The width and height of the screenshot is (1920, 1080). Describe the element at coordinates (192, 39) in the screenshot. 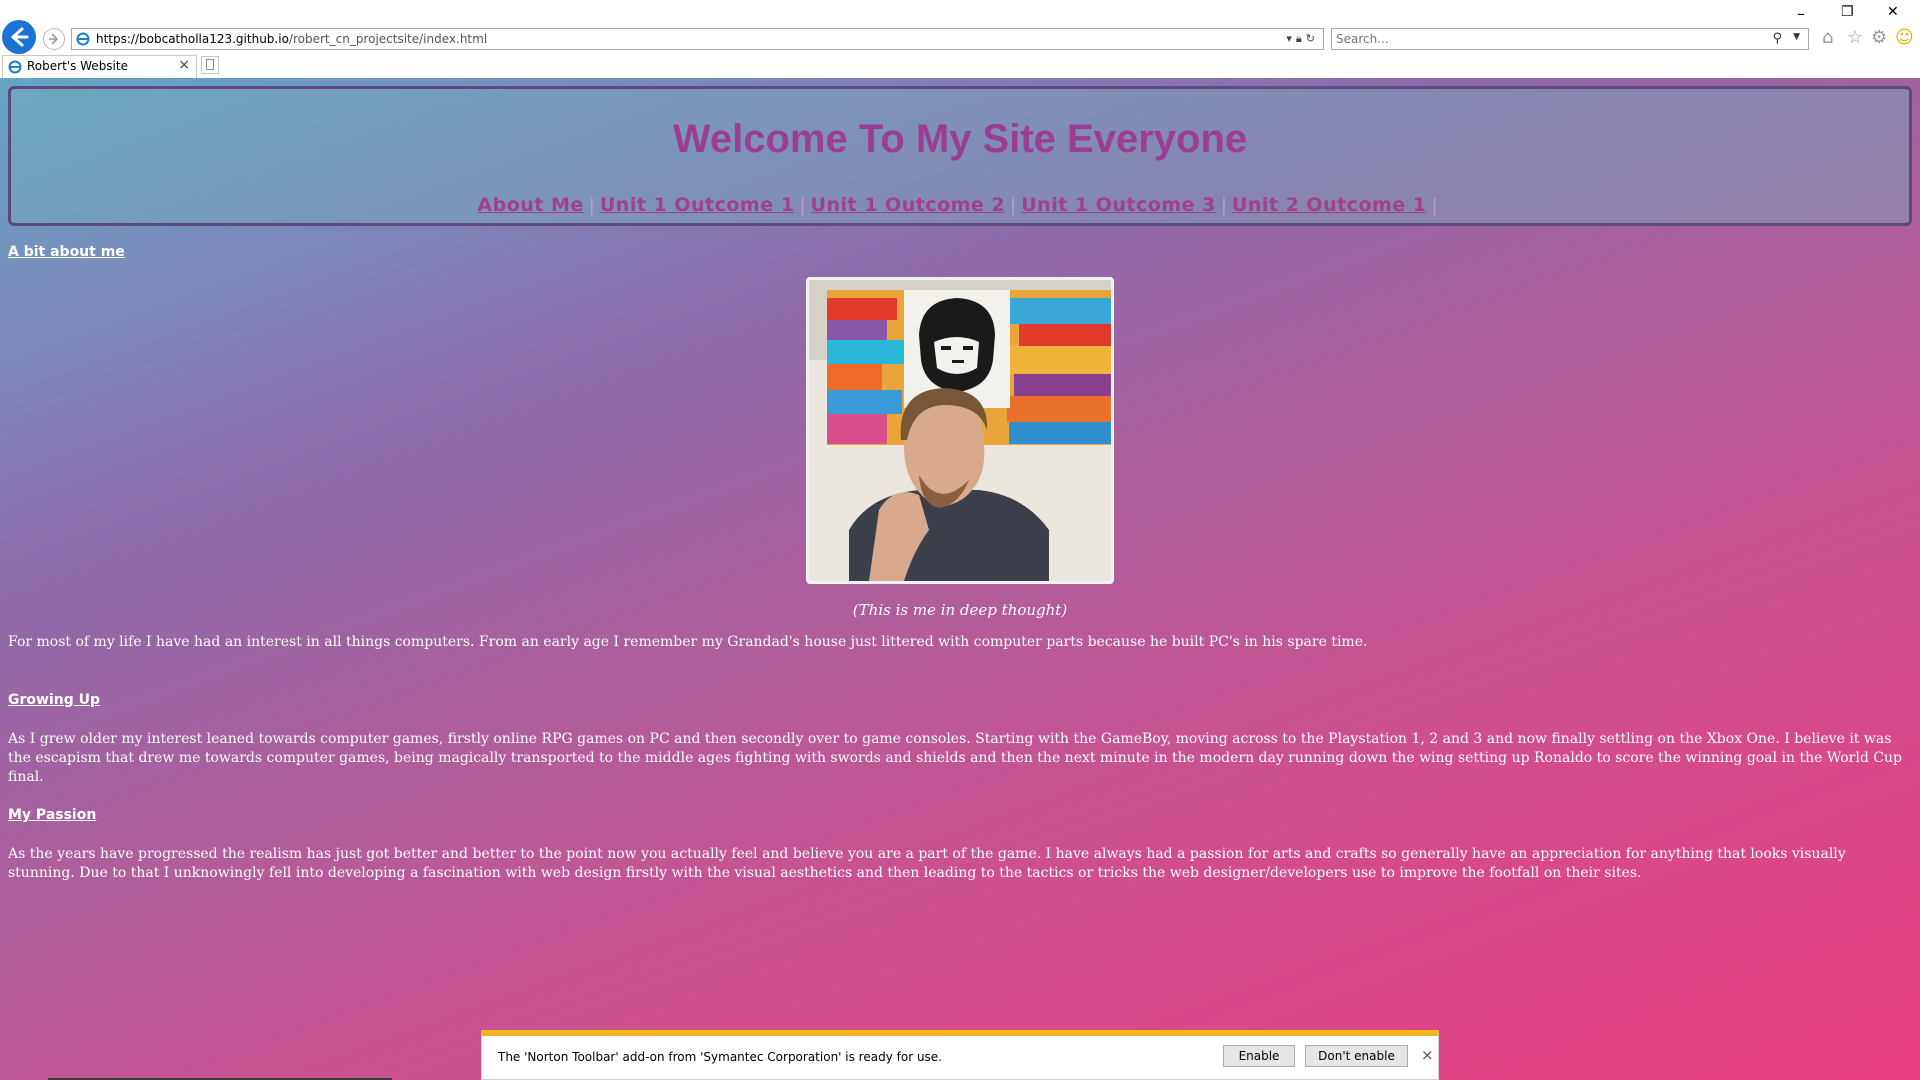

I see `url-host: https://bobcatholla123.github.io` at that location.